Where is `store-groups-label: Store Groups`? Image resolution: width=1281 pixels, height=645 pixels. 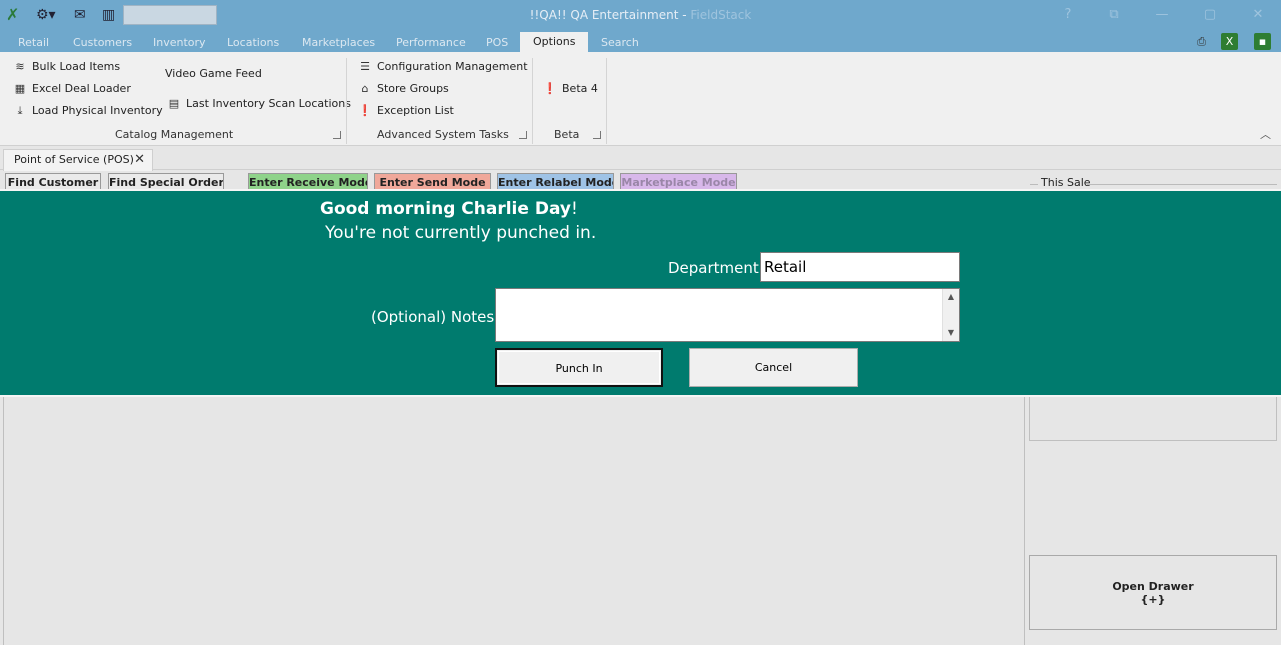 store-groups-label: Store Groups is located at coordinates (413, 88).